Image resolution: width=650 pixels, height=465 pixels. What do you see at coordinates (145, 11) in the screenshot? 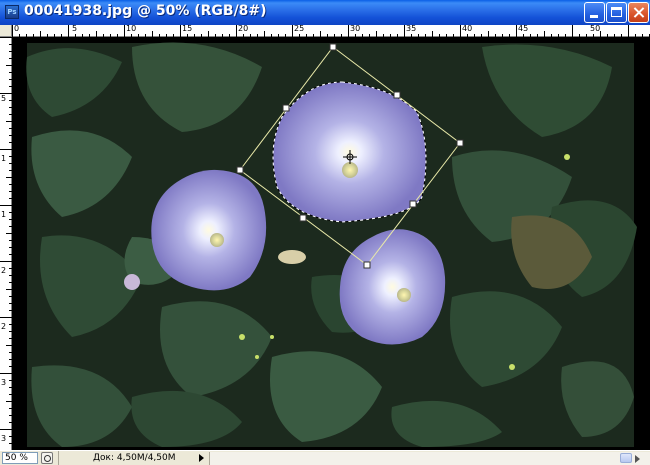
I see `window-title: 00041938.jpg @ 50% (RGB/8#)` at bounding box center [145, 11].